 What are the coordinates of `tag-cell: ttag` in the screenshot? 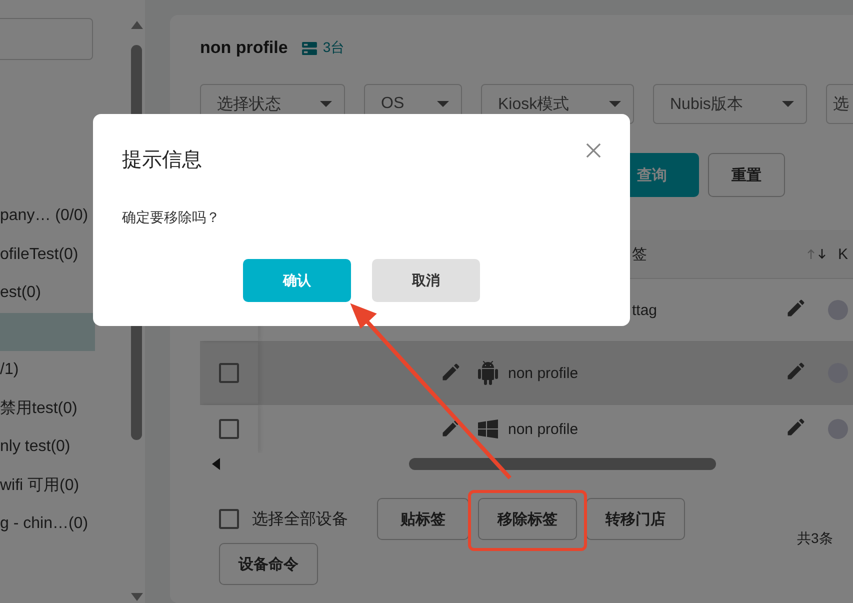 It's located at (645, 310).